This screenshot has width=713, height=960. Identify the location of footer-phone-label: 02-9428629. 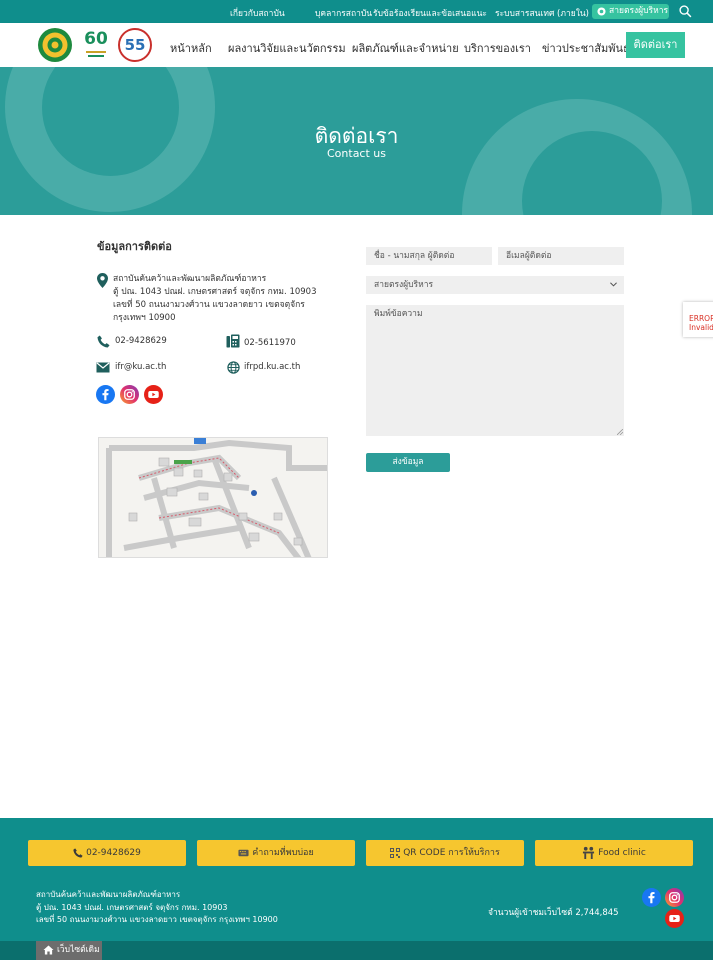
(113, 853).